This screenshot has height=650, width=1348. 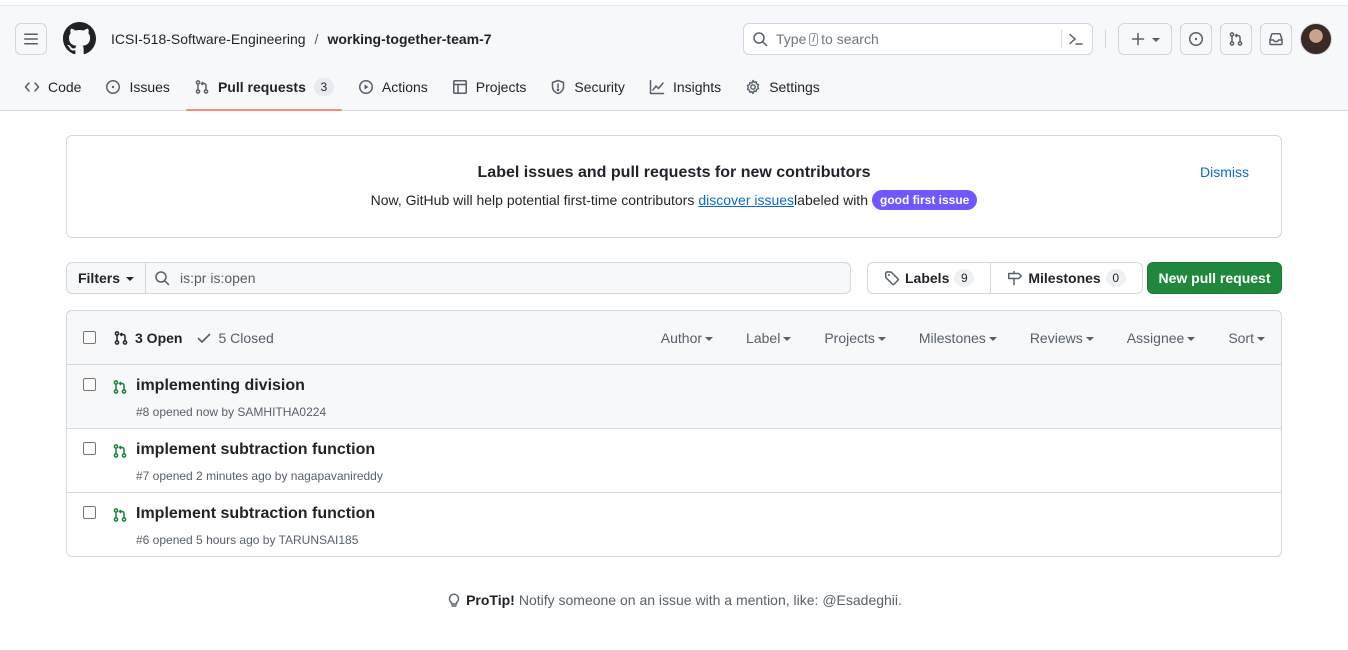 What do you see at coordinates (1067, 278) in the screenshot?
I see `milestones-button: Milestones 0` at bounding box center [1067, 278].